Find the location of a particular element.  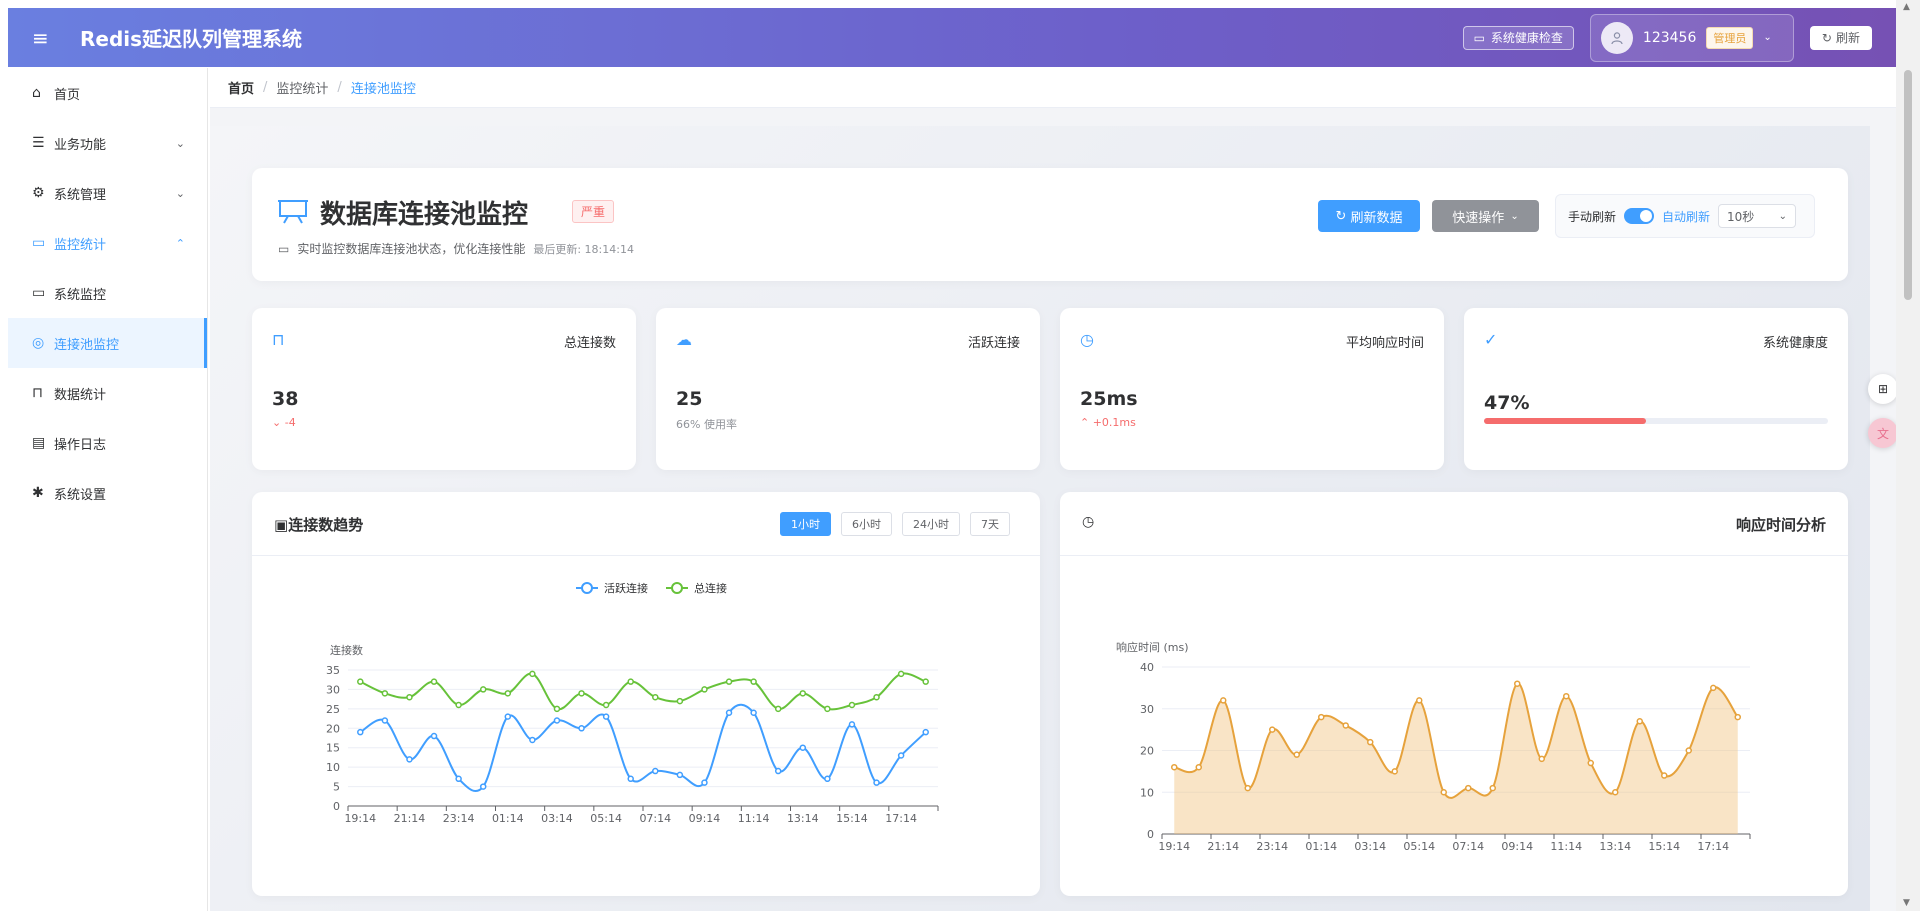

scrollbar: ▲ ▼ is located at coordinates (1908, 455).